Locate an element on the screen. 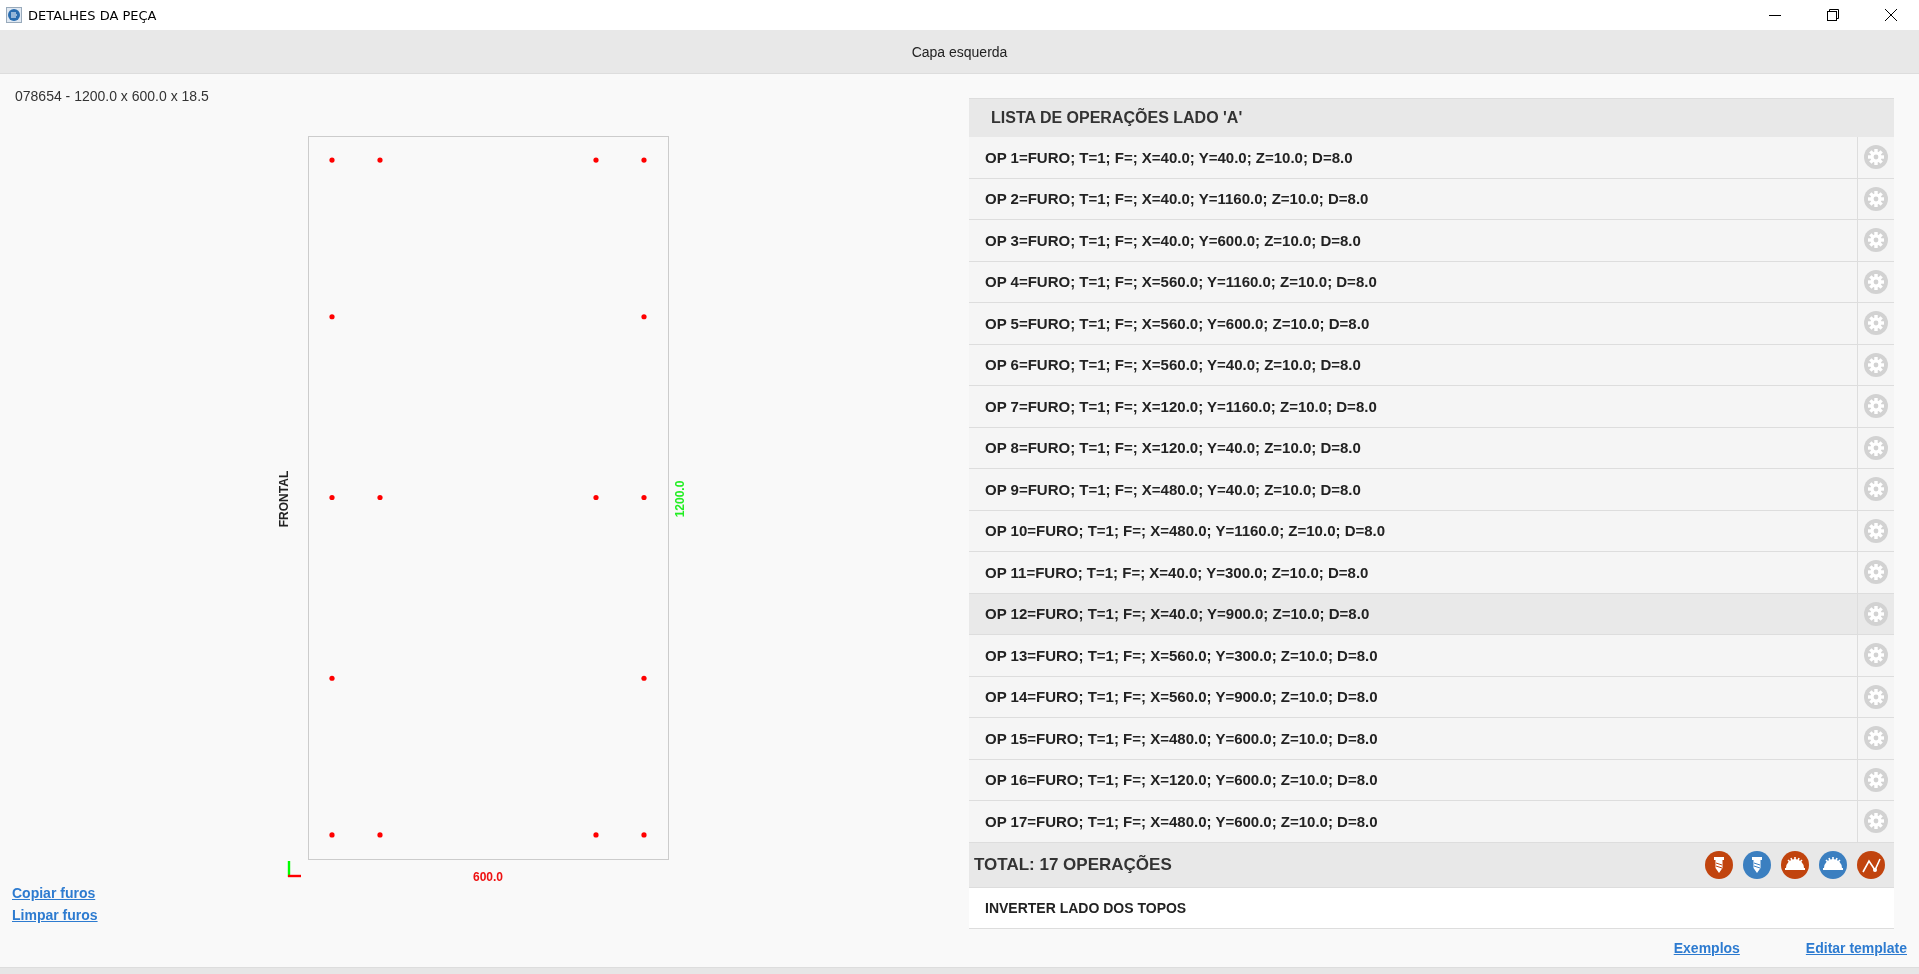 This screenshot has height=974, width=1919. restore-icon is located at coordinates (1833, 15).